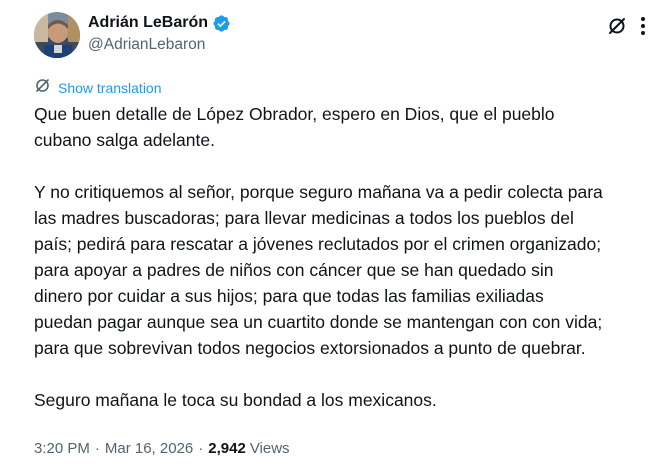  What do you see at coordinates (62, 448) in the screenshot?
I see `tweet-time: 3:20 PM` at bounding box center [62, 448].